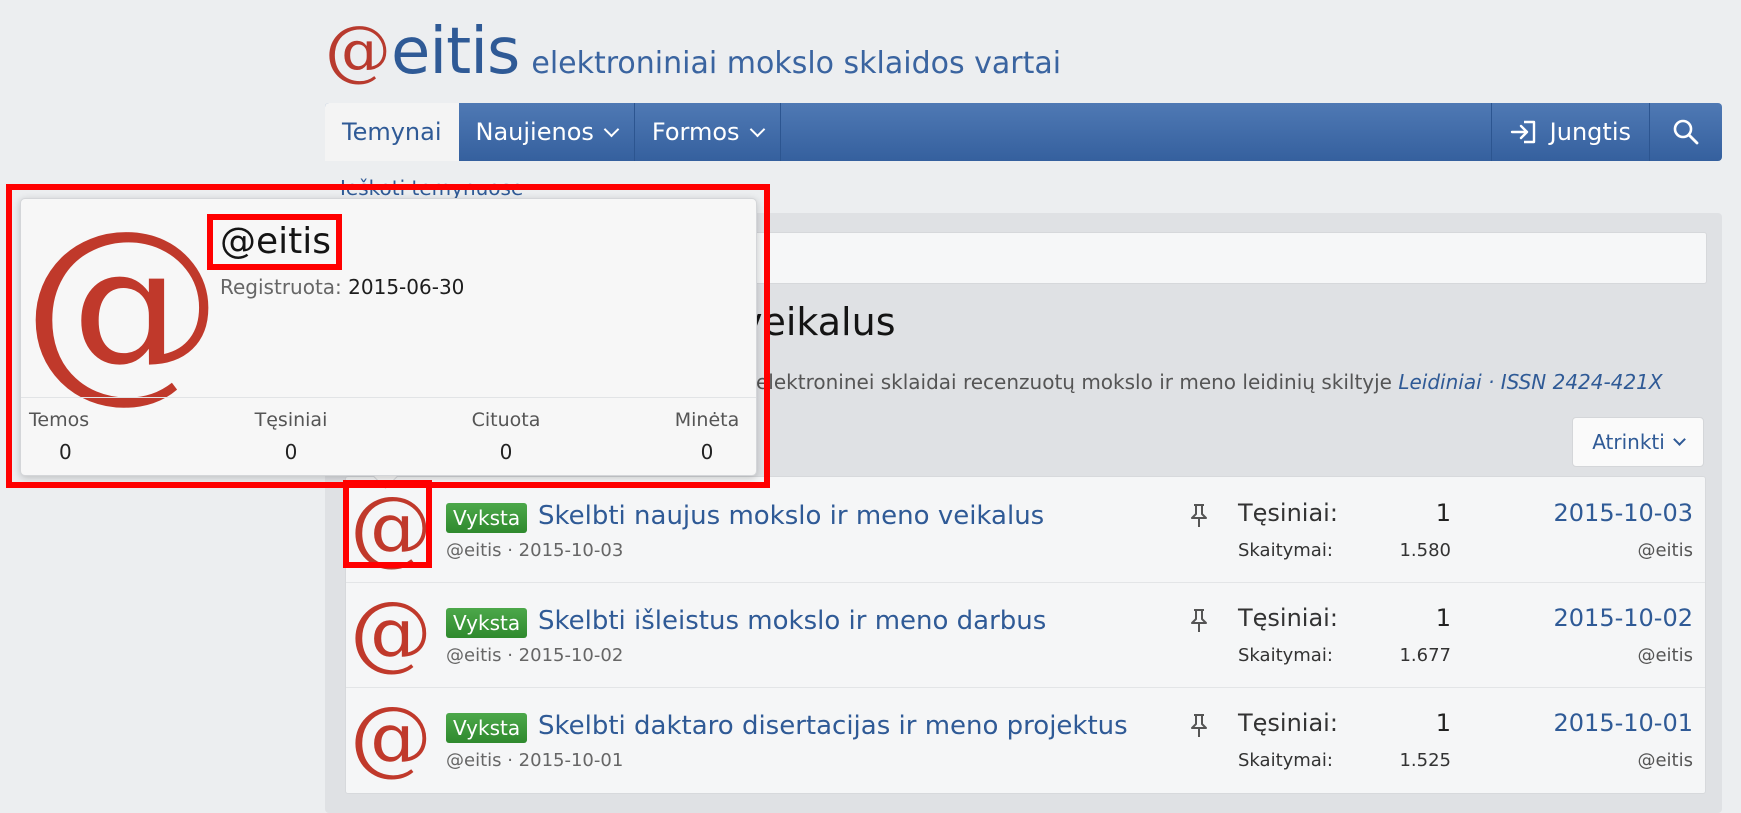 The image size is (1741, 813). What do you see at coordinates (455, 52) in the screenshot?
I see `logo-wordmark: eitis` at bounding box center [455, 52].